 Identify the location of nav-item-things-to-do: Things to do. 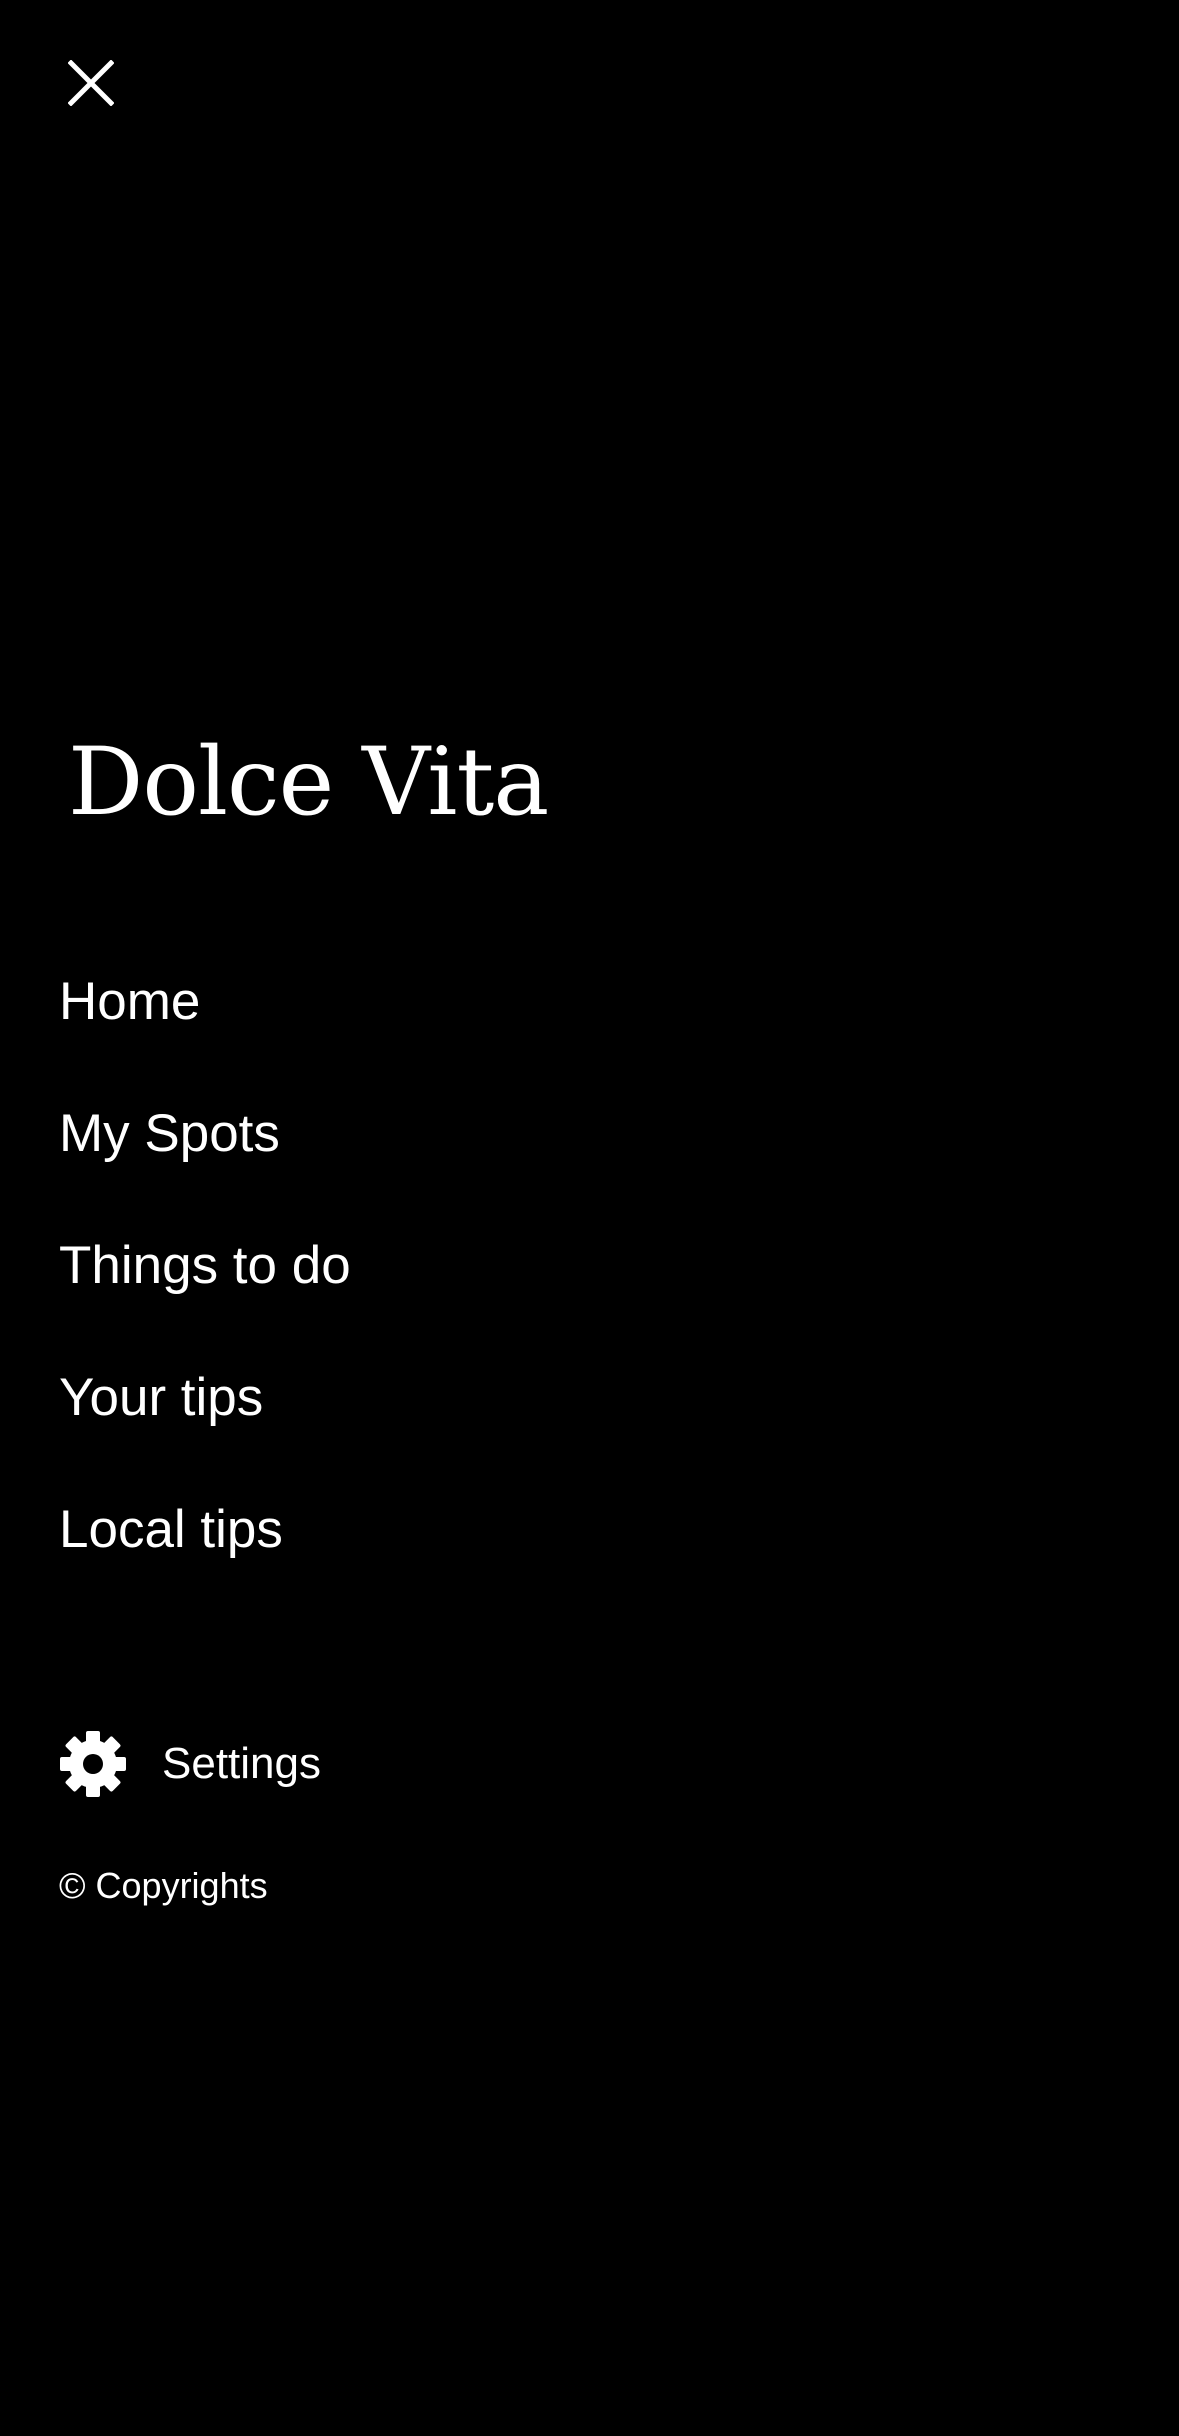
(205, 1292).